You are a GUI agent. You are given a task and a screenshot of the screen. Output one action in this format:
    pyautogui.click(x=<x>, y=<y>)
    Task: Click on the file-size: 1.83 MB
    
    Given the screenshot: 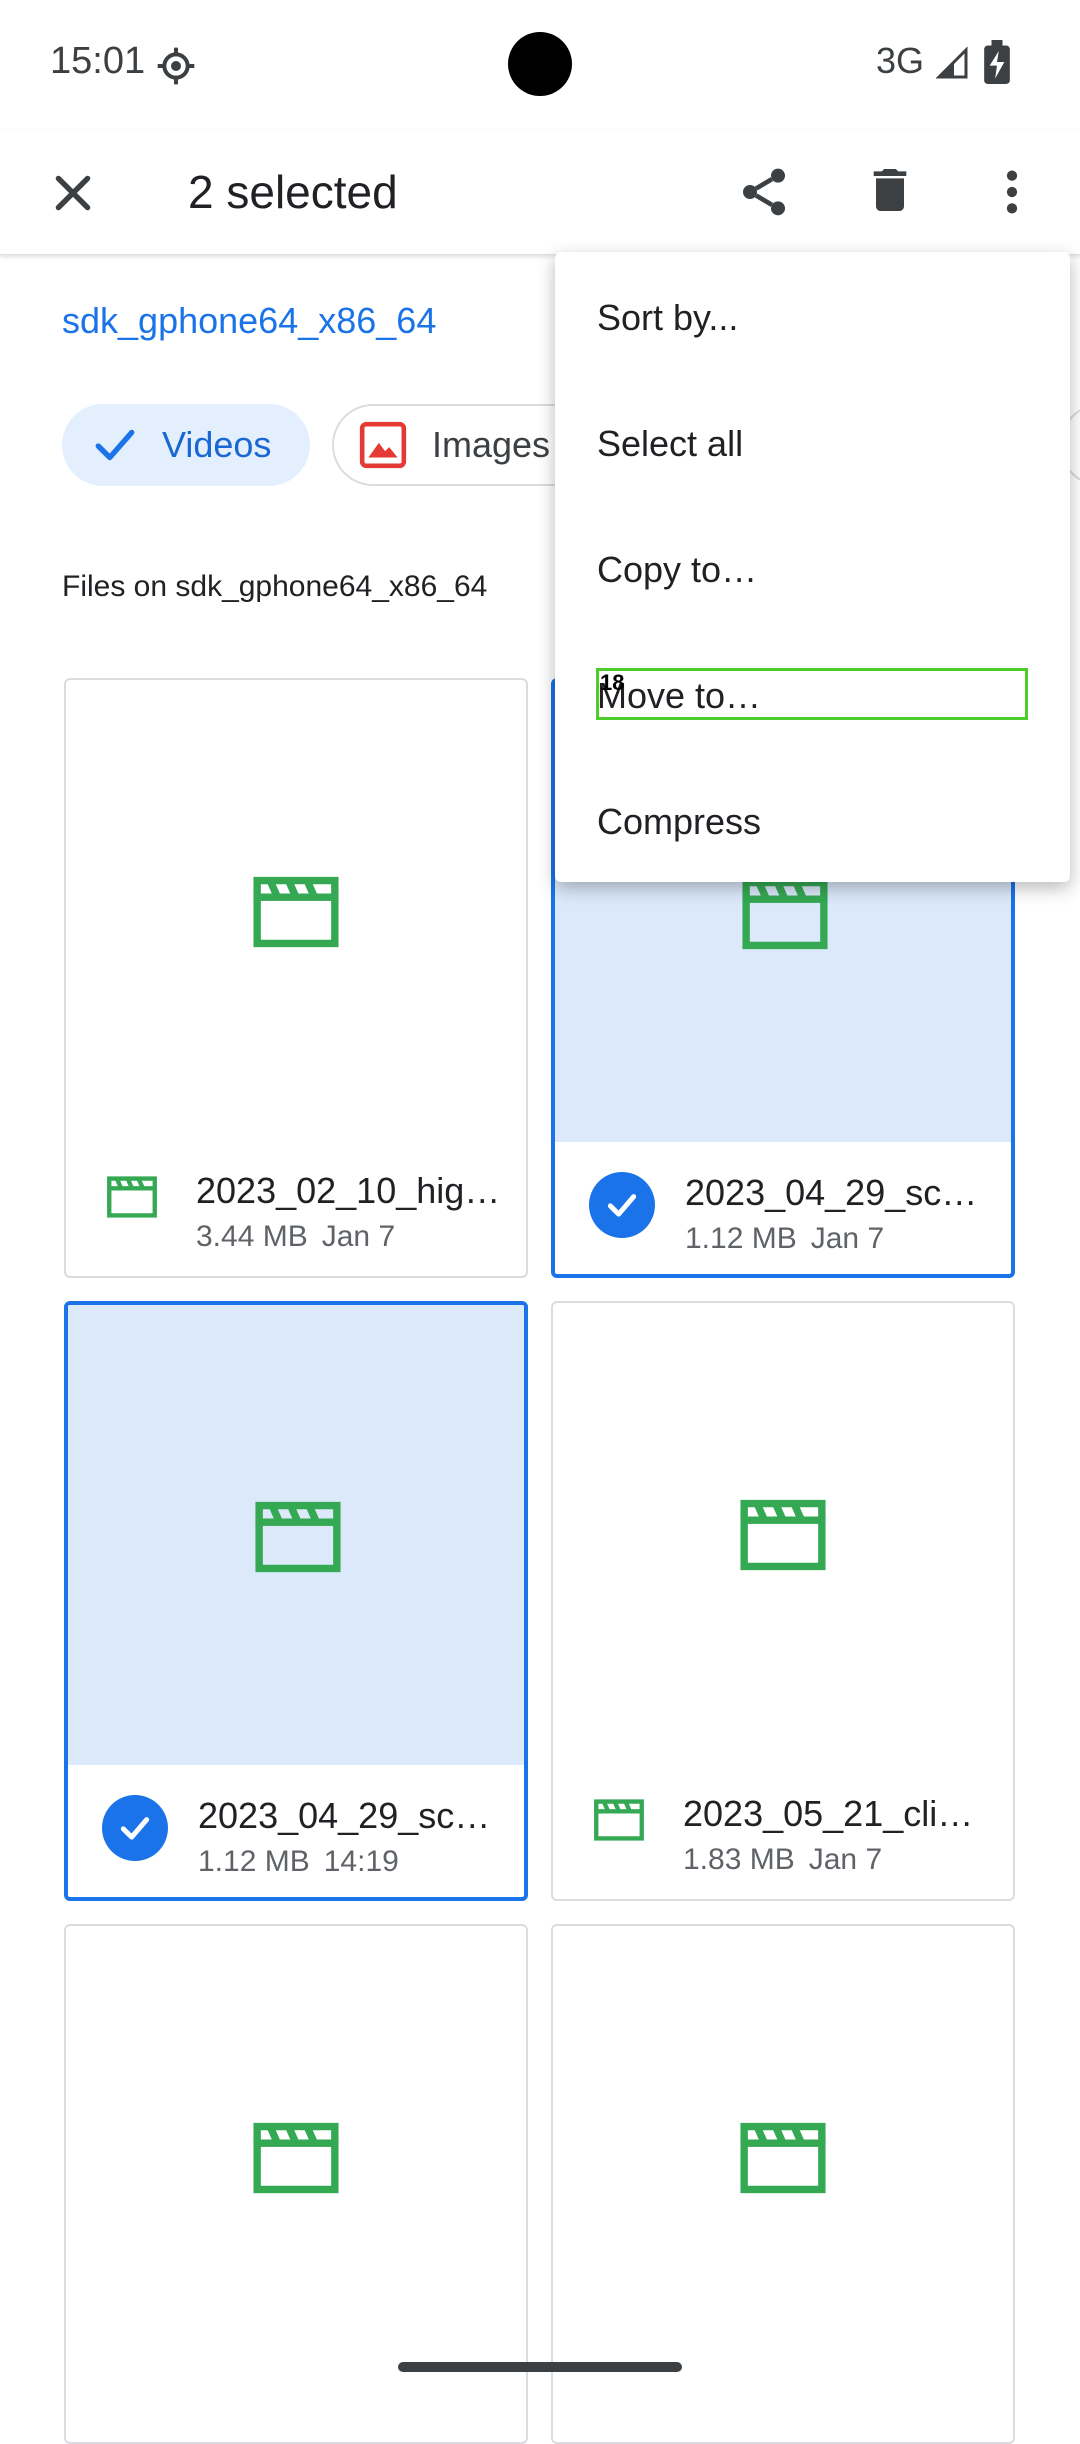 What is the action you would take?
    pyautogui.click(x=739, y=1859)
    